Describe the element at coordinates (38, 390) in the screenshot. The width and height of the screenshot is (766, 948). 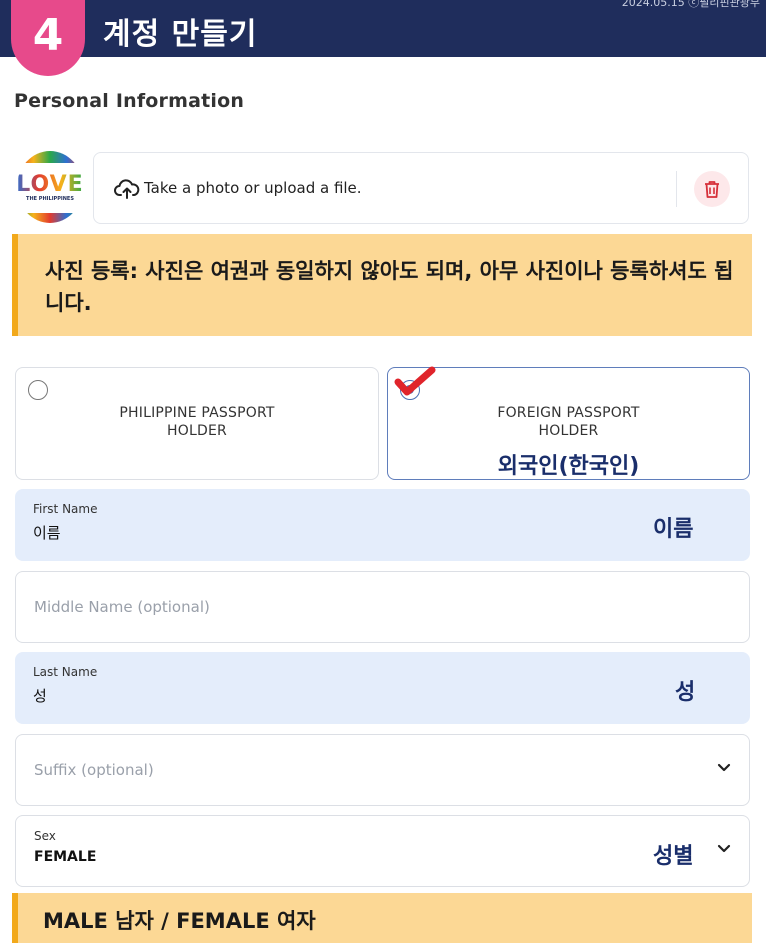
I see `radio-unselected` at that location.